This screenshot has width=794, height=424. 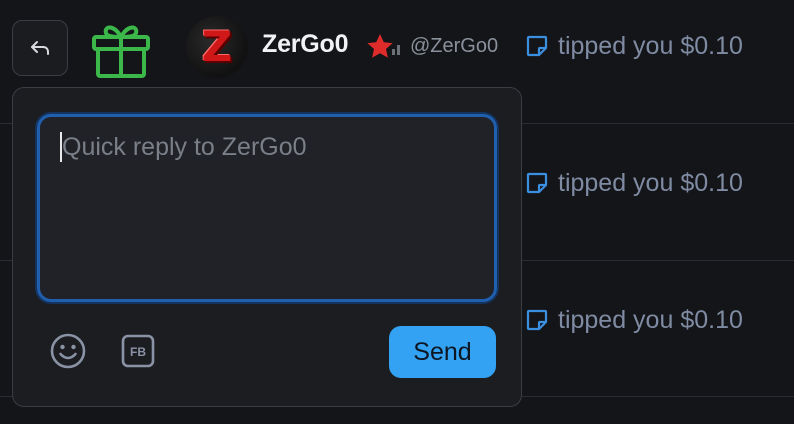 What do you see at coordinates (68, 351) in the screenshot?
I see `emoji-icon` at bounding box center [68, 351].